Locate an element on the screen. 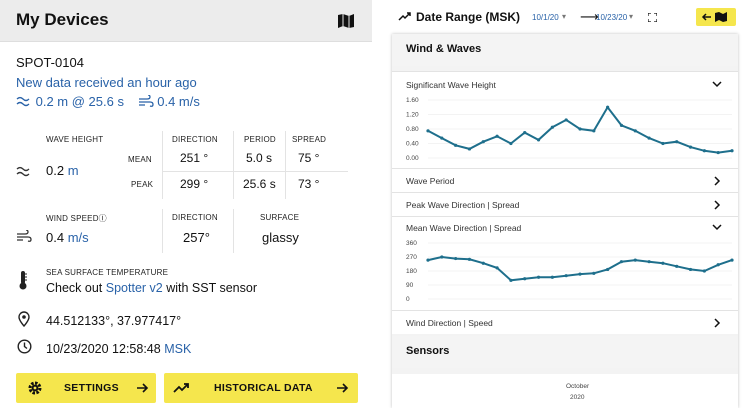  fullscreen-icon is located at coordinates (652, 17).